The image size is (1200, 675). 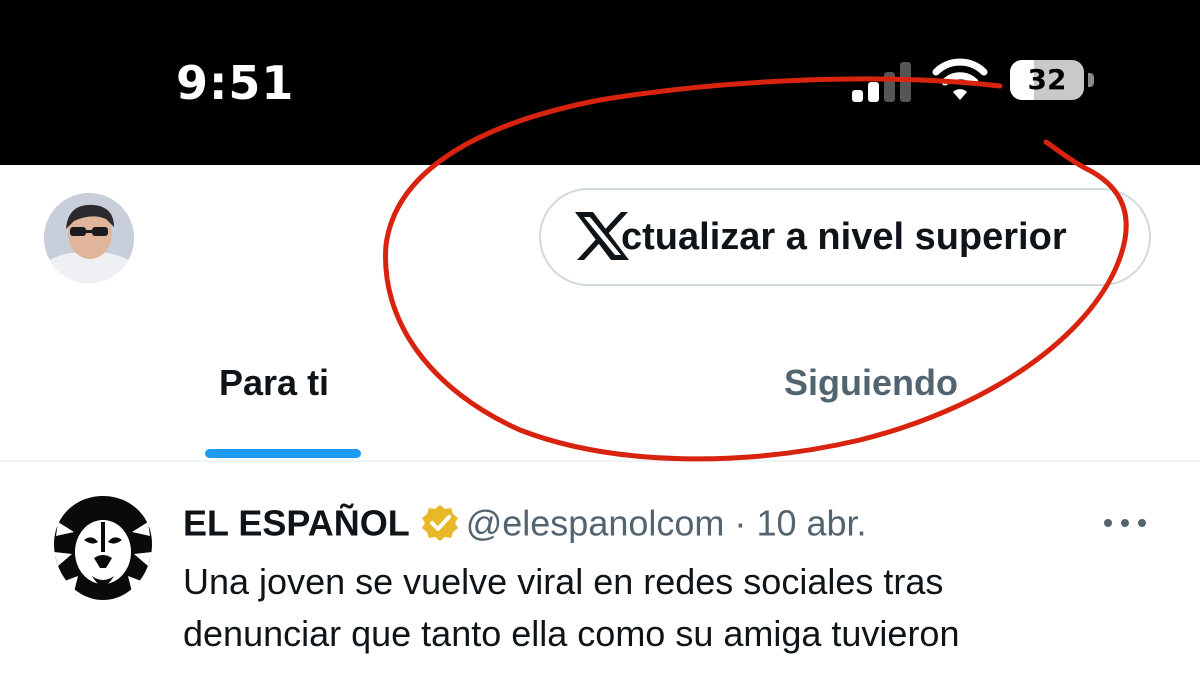 I want to click on more-options-icon, so click(x=1125, y=521).